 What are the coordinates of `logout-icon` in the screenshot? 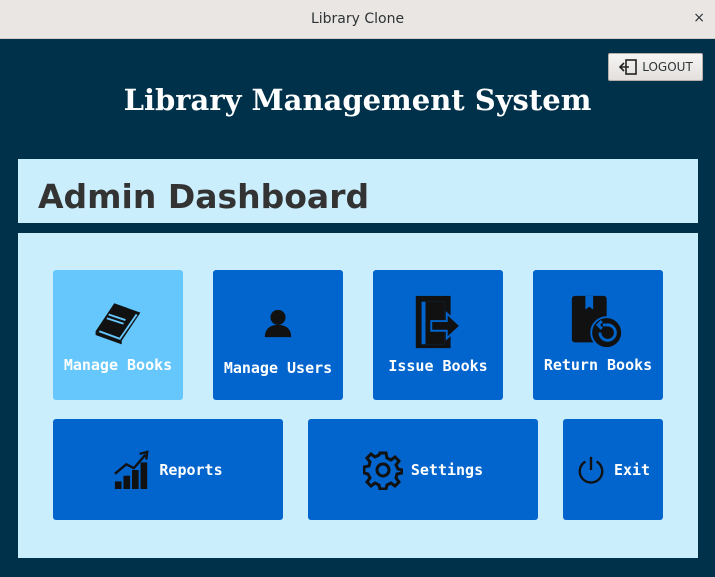 It's located at (628, 67).